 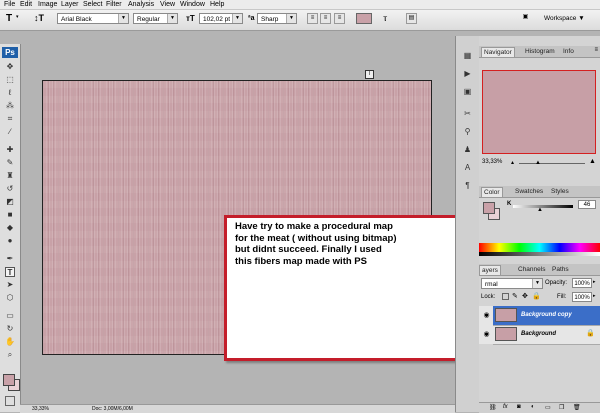 I want to click on dodge-tool-icon: ●, so click(x=10, y=241).